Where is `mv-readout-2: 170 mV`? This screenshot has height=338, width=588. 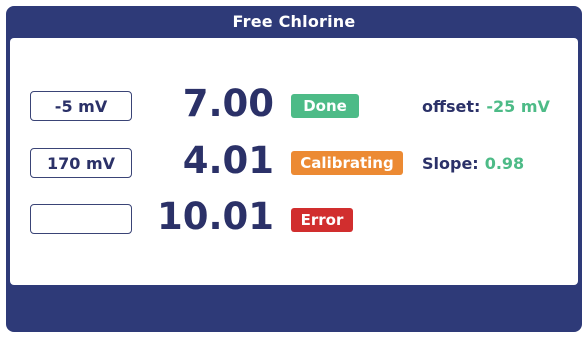 mv-readout-2: 170 mV is located at coordinates (81, 163).